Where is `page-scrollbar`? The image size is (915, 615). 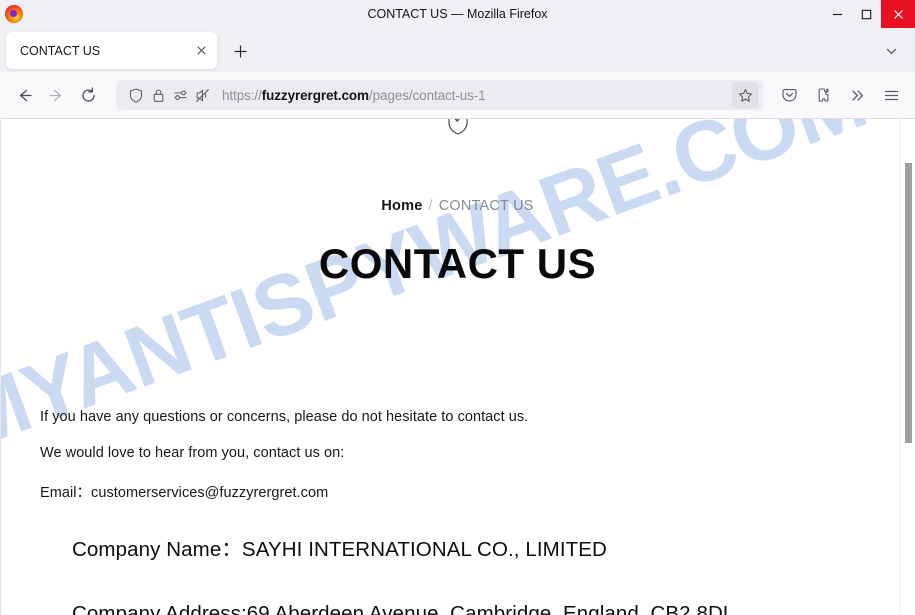
page-scrollbar is located at coordinates (907, 367).